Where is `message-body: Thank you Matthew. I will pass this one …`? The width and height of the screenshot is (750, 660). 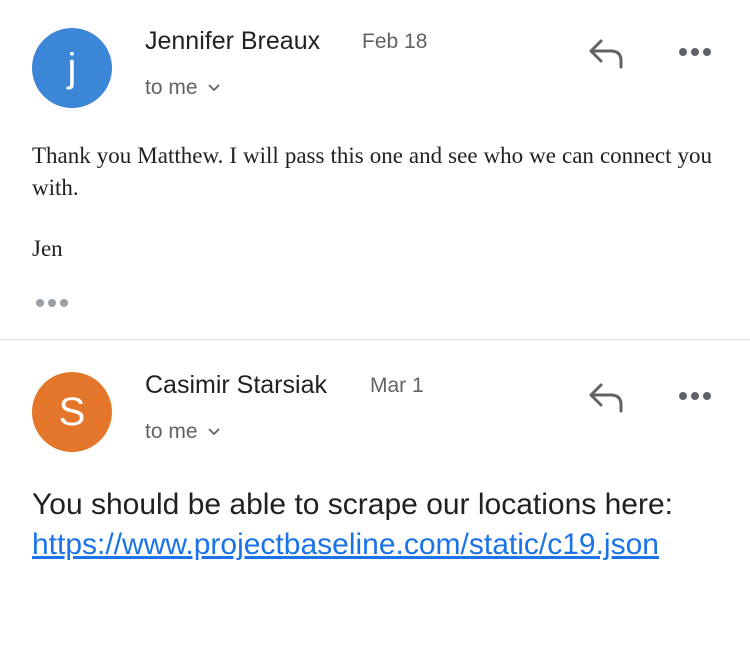
message-body: Thank you Matthew. I will pass this one … is located at coordinates (372, 171).